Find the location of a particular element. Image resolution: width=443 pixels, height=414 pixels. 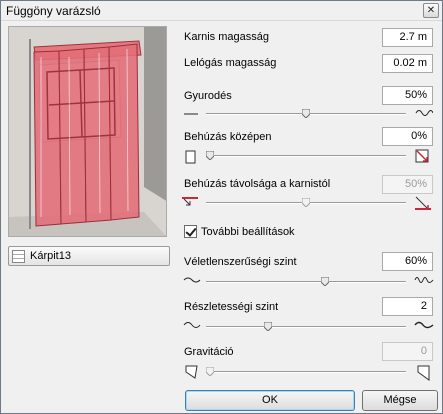

high-gravity-icon is located at coordinates (424, 373).